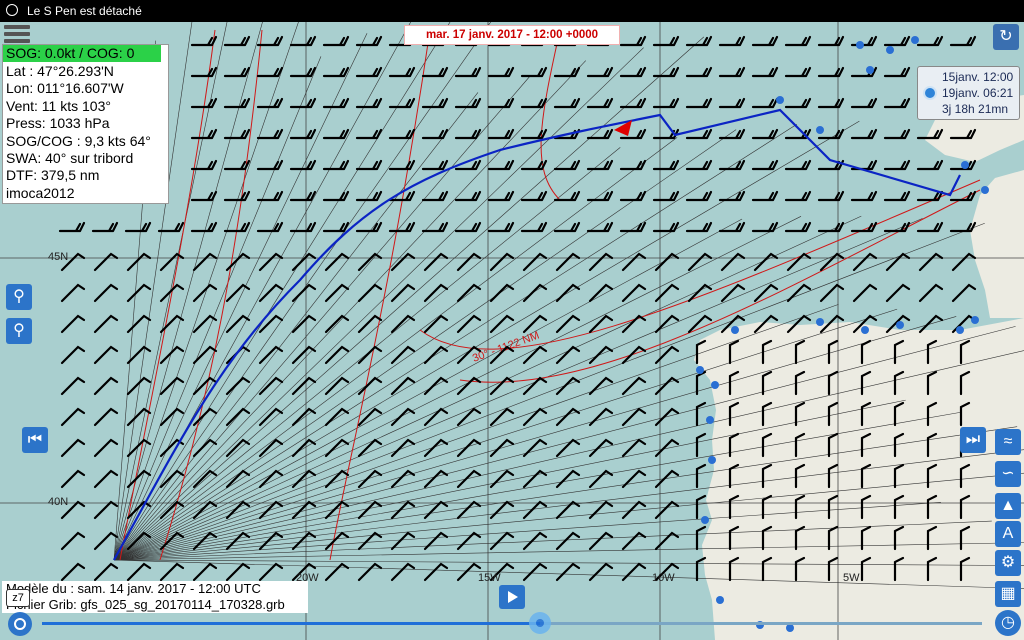 The height and width of the screenshot is (640, 1024). Describe the element at coordinates (84, 11) in the screenshot. I see `status-text: Le S Pen est détaché` at that location.